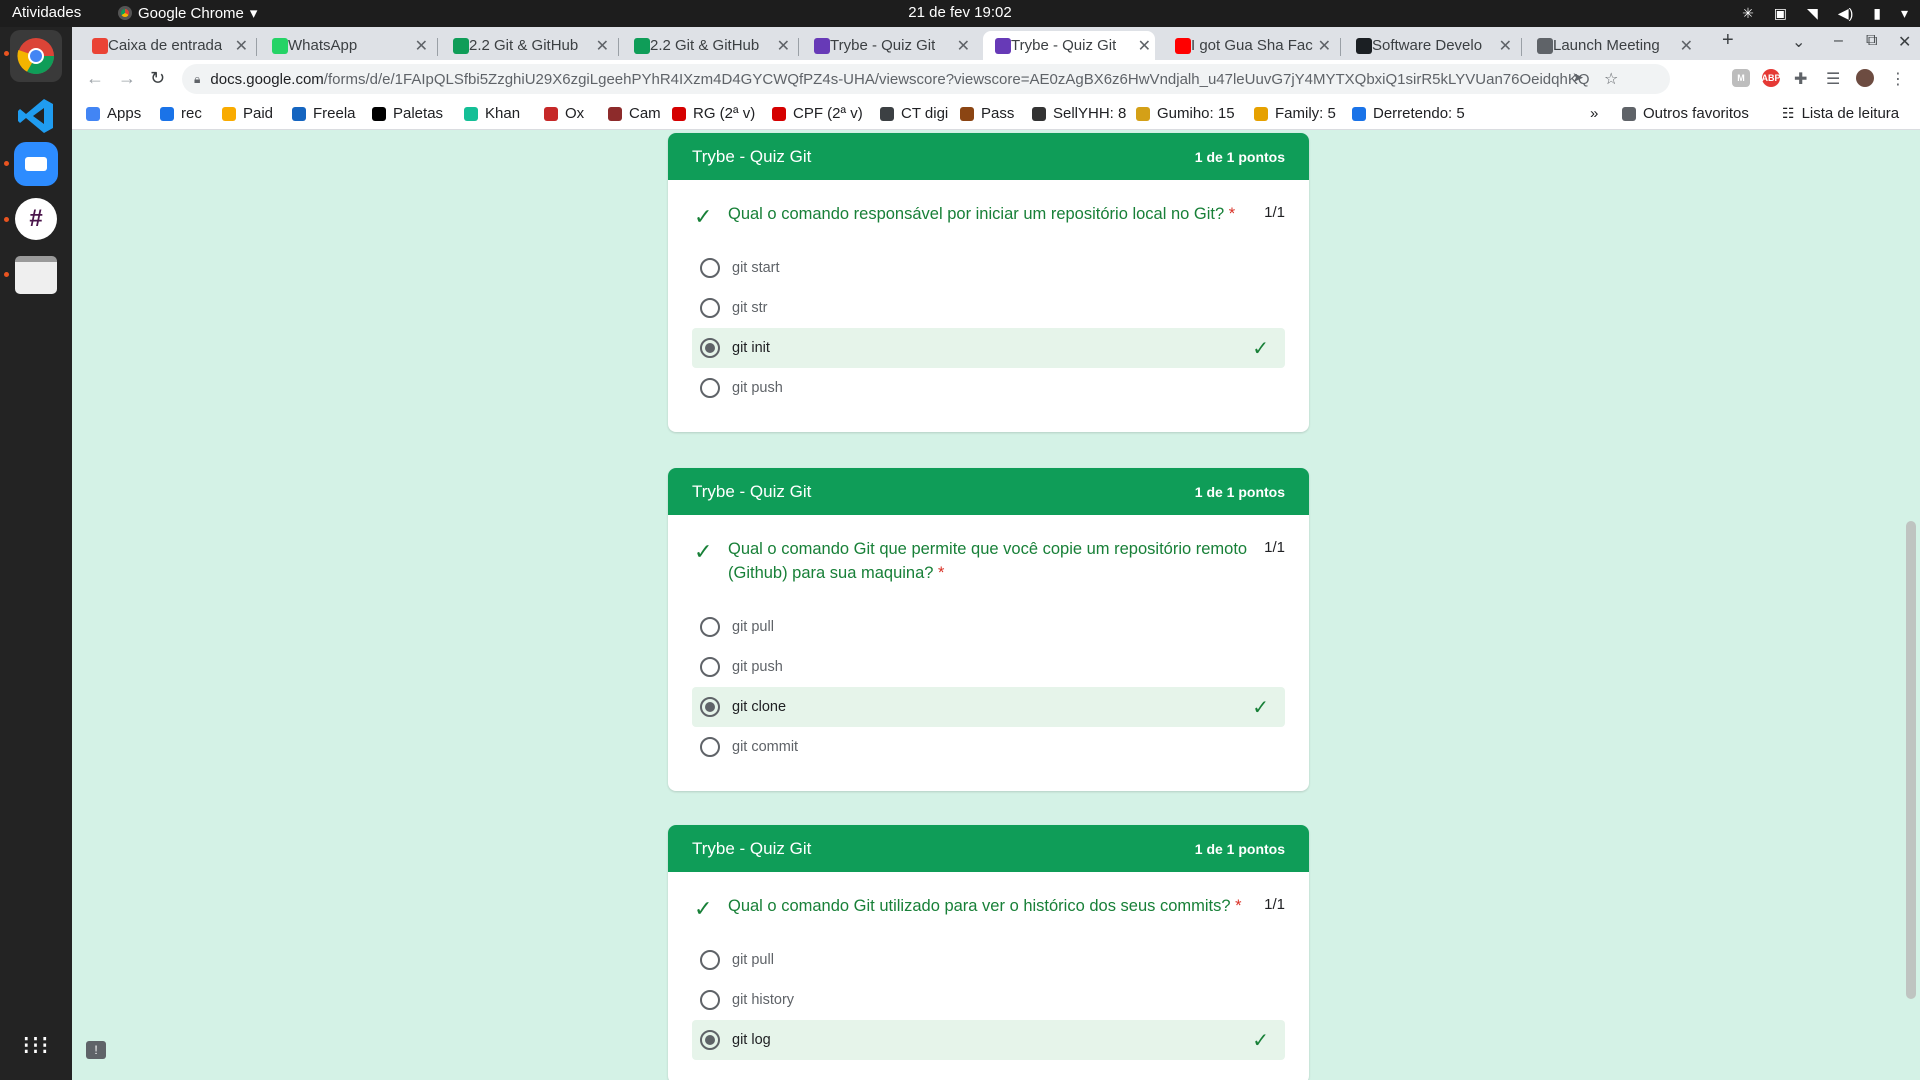  What do you see at coordinates (988, 308) in the screenshot?
I see `answer-option: git str` at bounding box center [988, 308].